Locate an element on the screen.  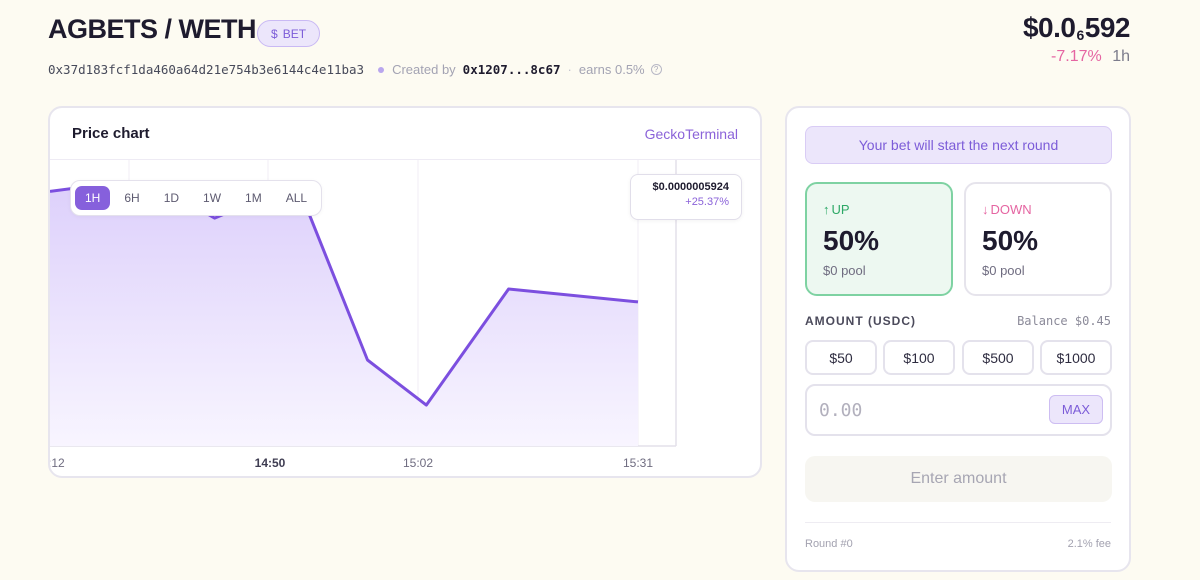
down-percent: 50% is located at coordinates (1010, 240).